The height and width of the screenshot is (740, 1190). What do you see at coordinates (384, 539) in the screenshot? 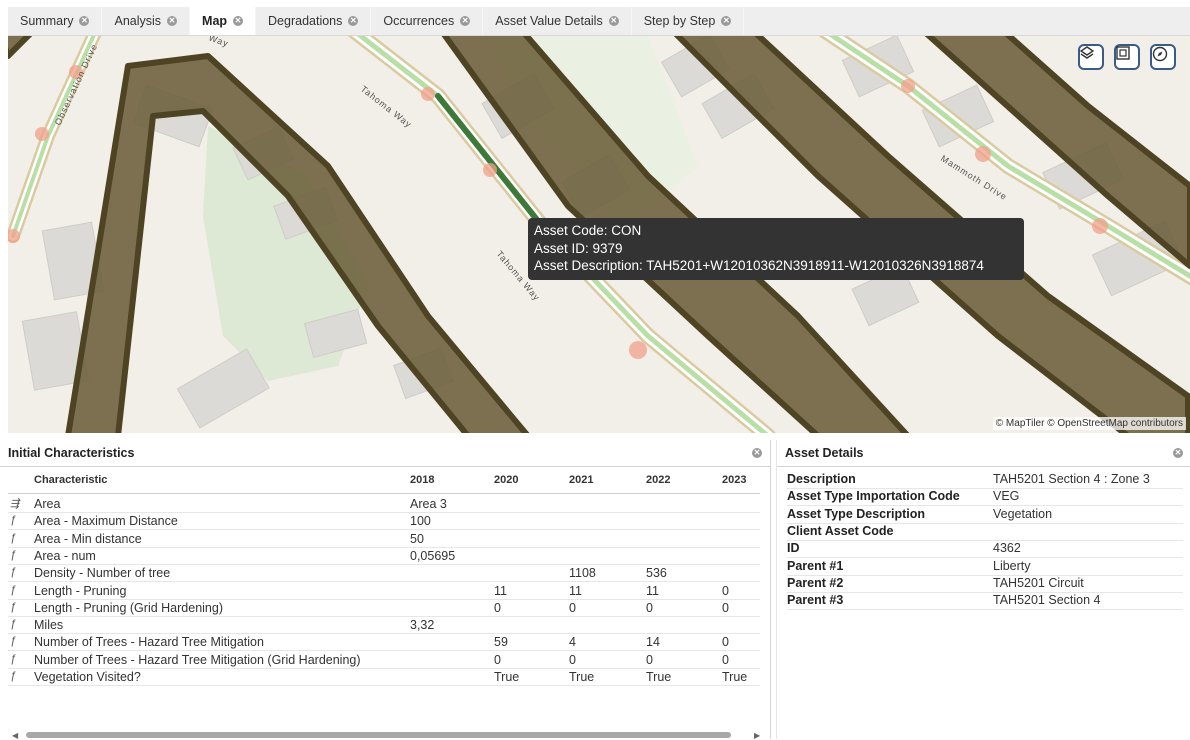
I see `table-row: ƒ Area - Min distance 50` at bounding box center [384, 539].